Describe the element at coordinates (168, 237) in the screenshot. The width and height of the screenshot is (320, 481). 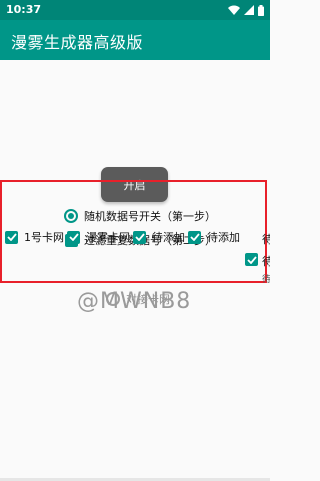
I see `pending-add-1-label: 待添加` at that location.